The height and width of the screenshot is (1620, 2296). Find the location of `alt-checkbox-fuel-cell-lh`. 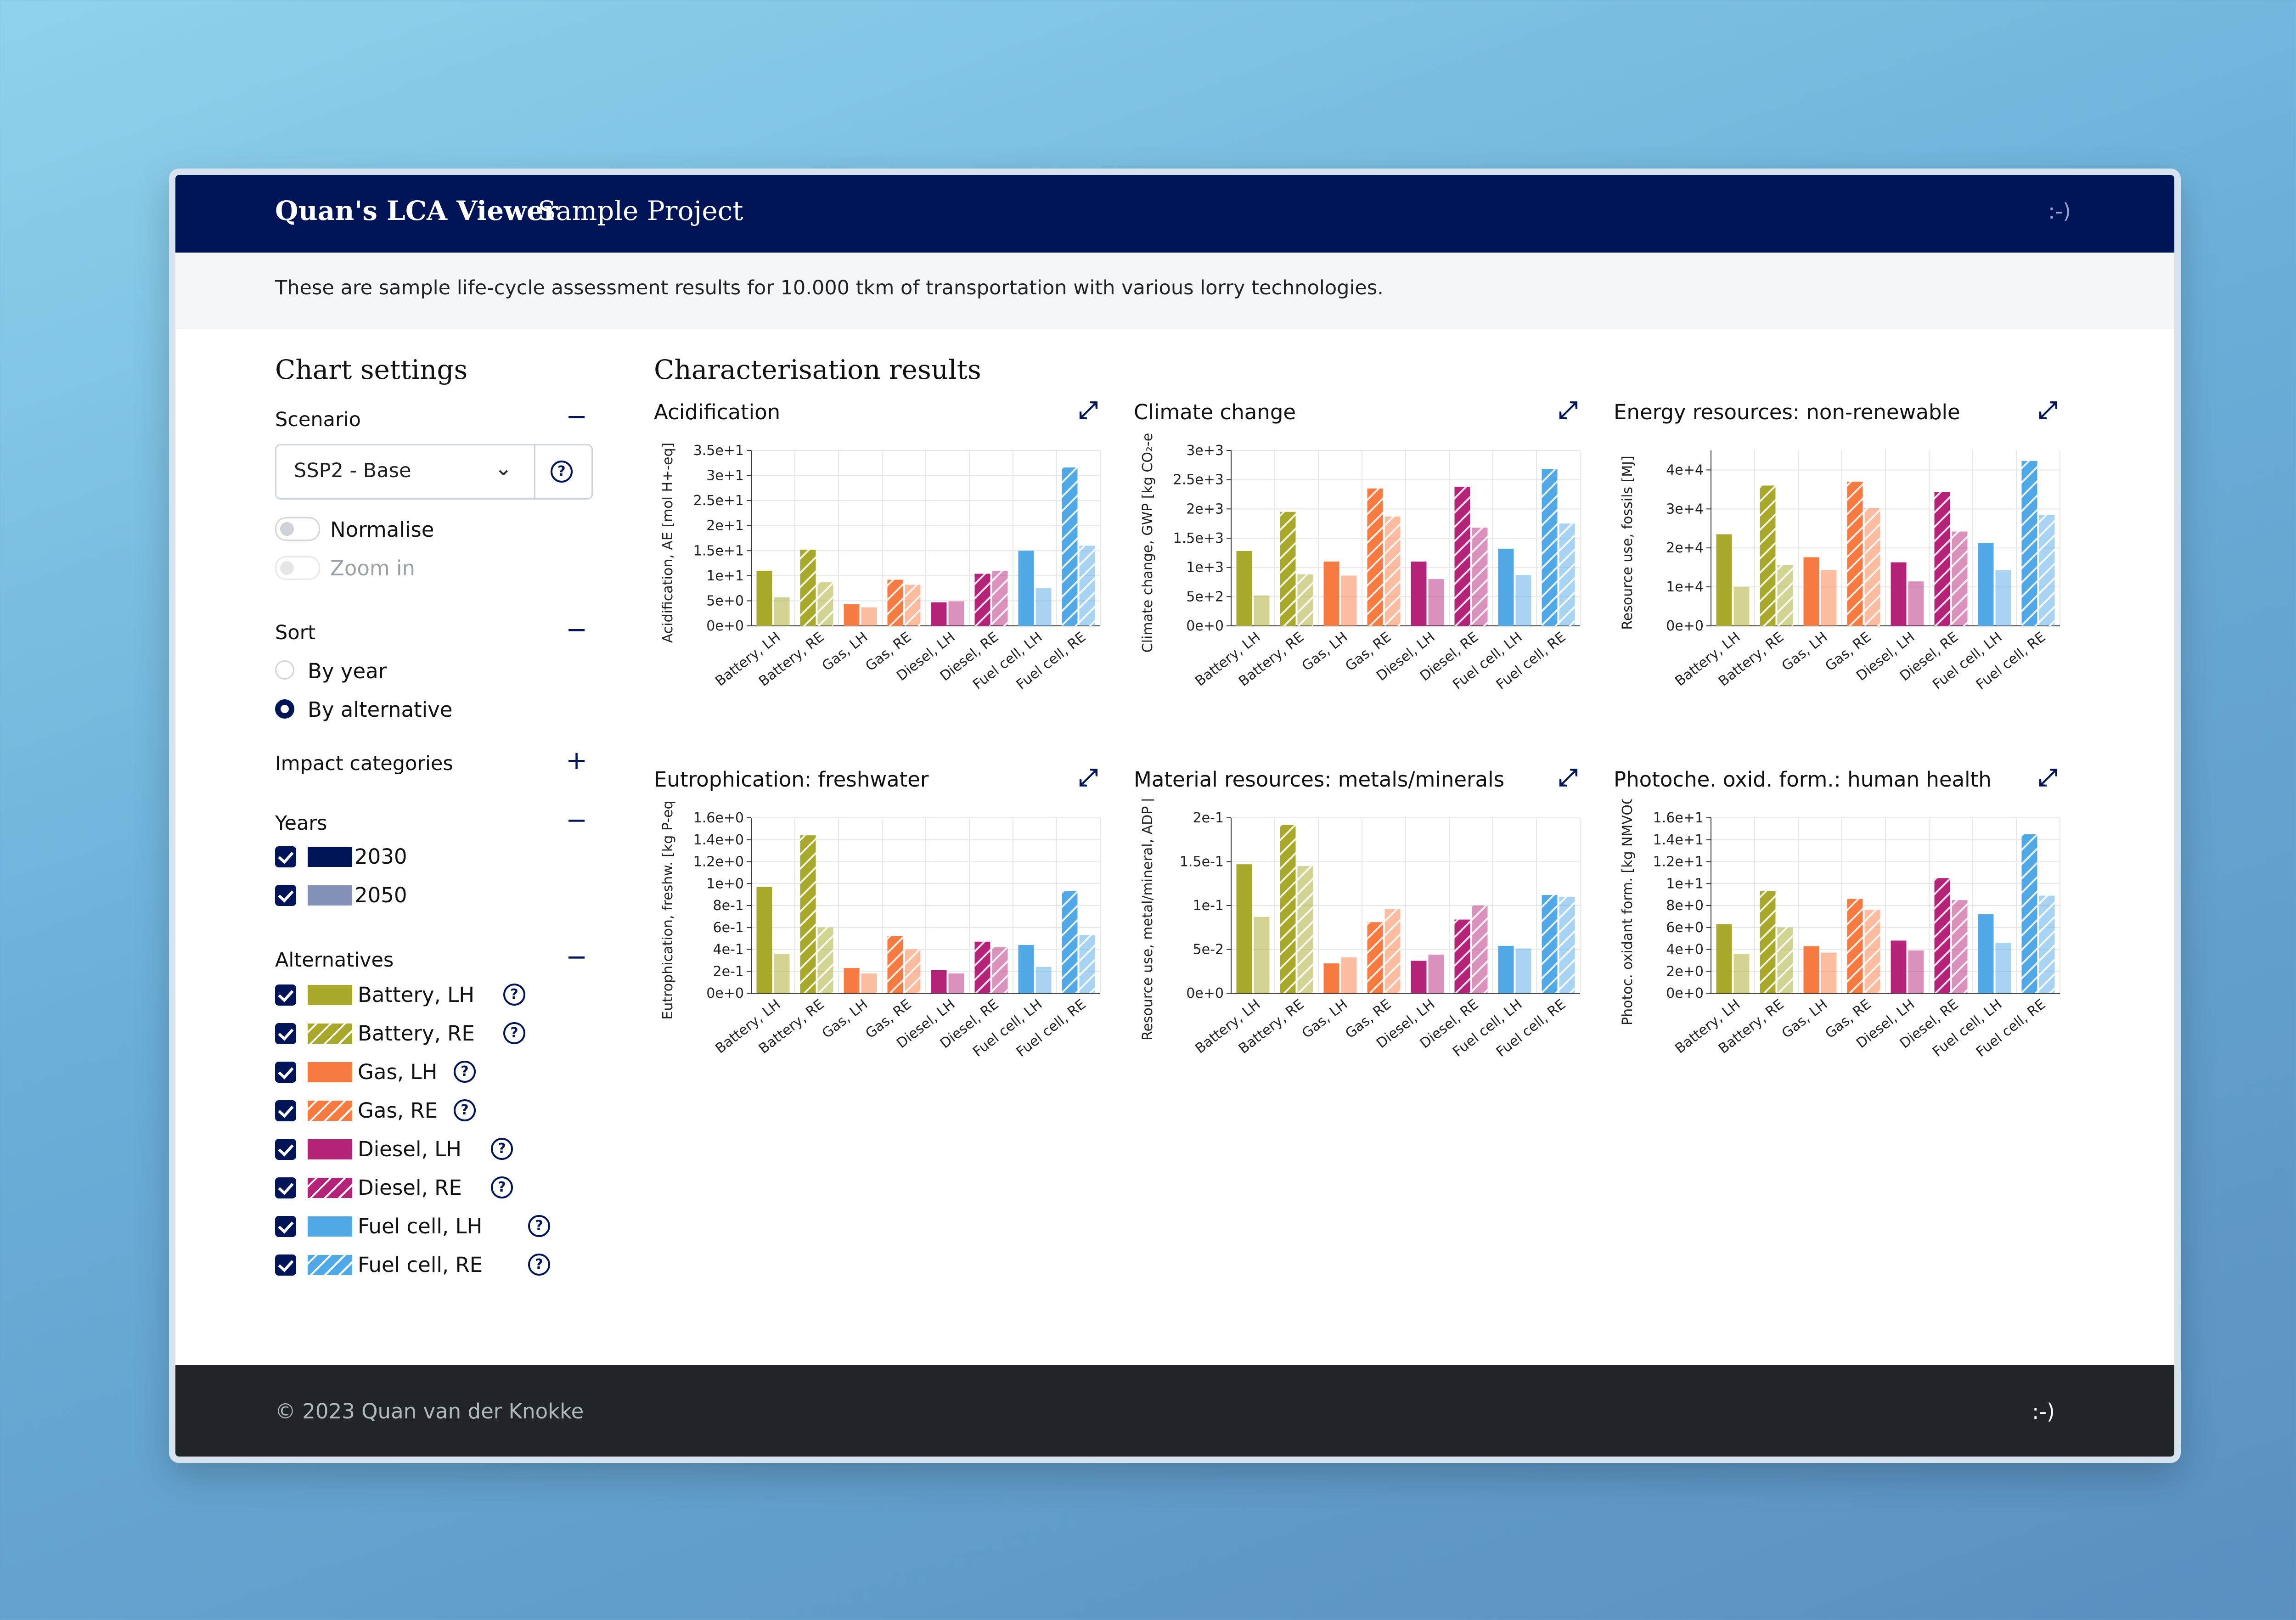

alt-checkbox-fuel-cell-lh is located at coordinates (286, 1226).